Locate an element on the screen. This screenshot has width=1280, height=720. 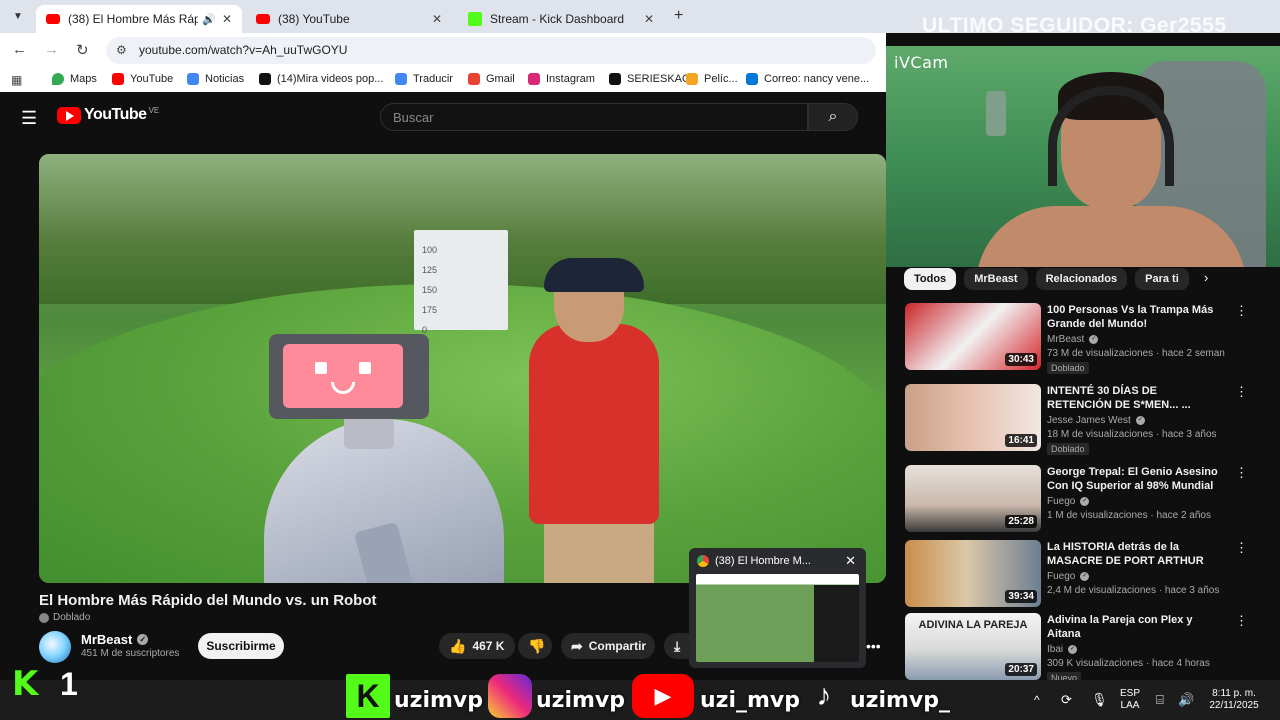
video-thumbnail: 30:43 is located at coordinates (973, 336).